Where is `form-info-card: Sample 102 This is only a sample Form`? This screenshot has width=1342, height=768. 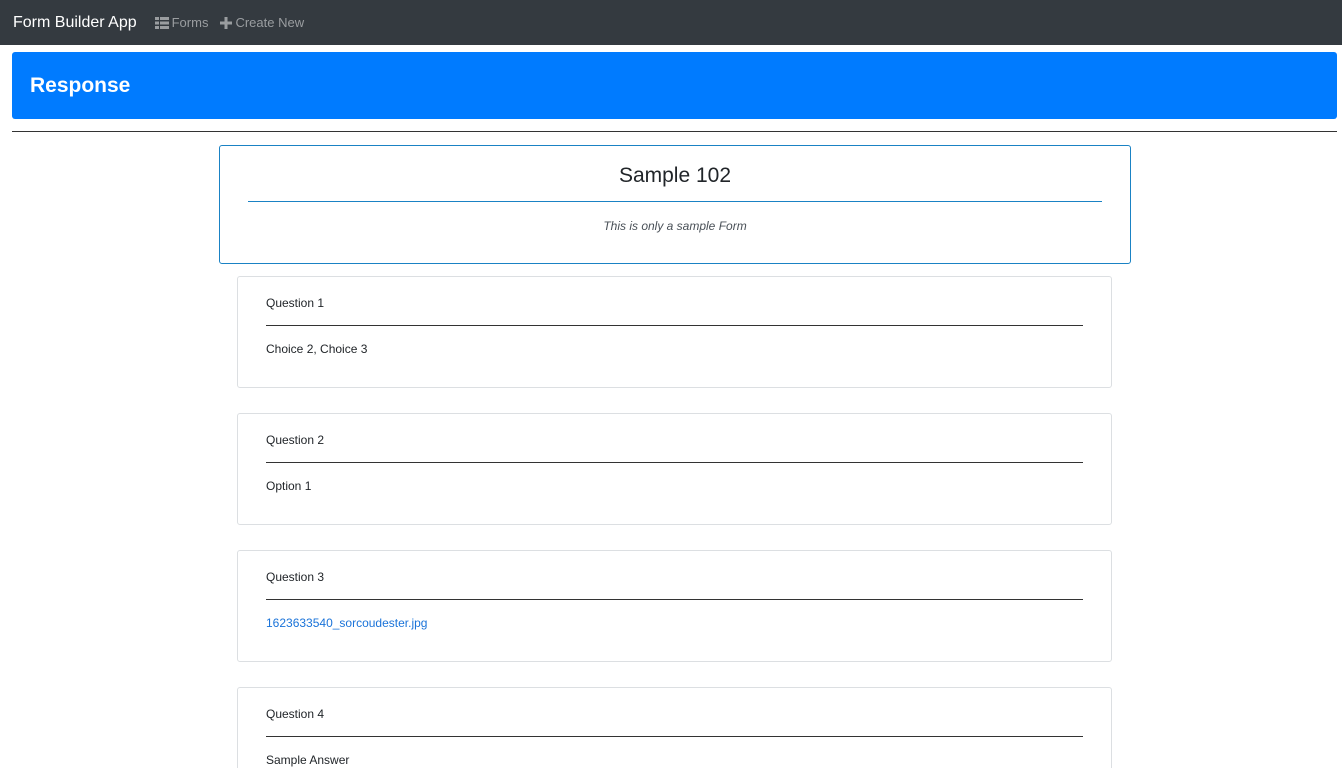
form-info-card: Sample 102 This is only a sample Form is located at coordinates (675, 204).